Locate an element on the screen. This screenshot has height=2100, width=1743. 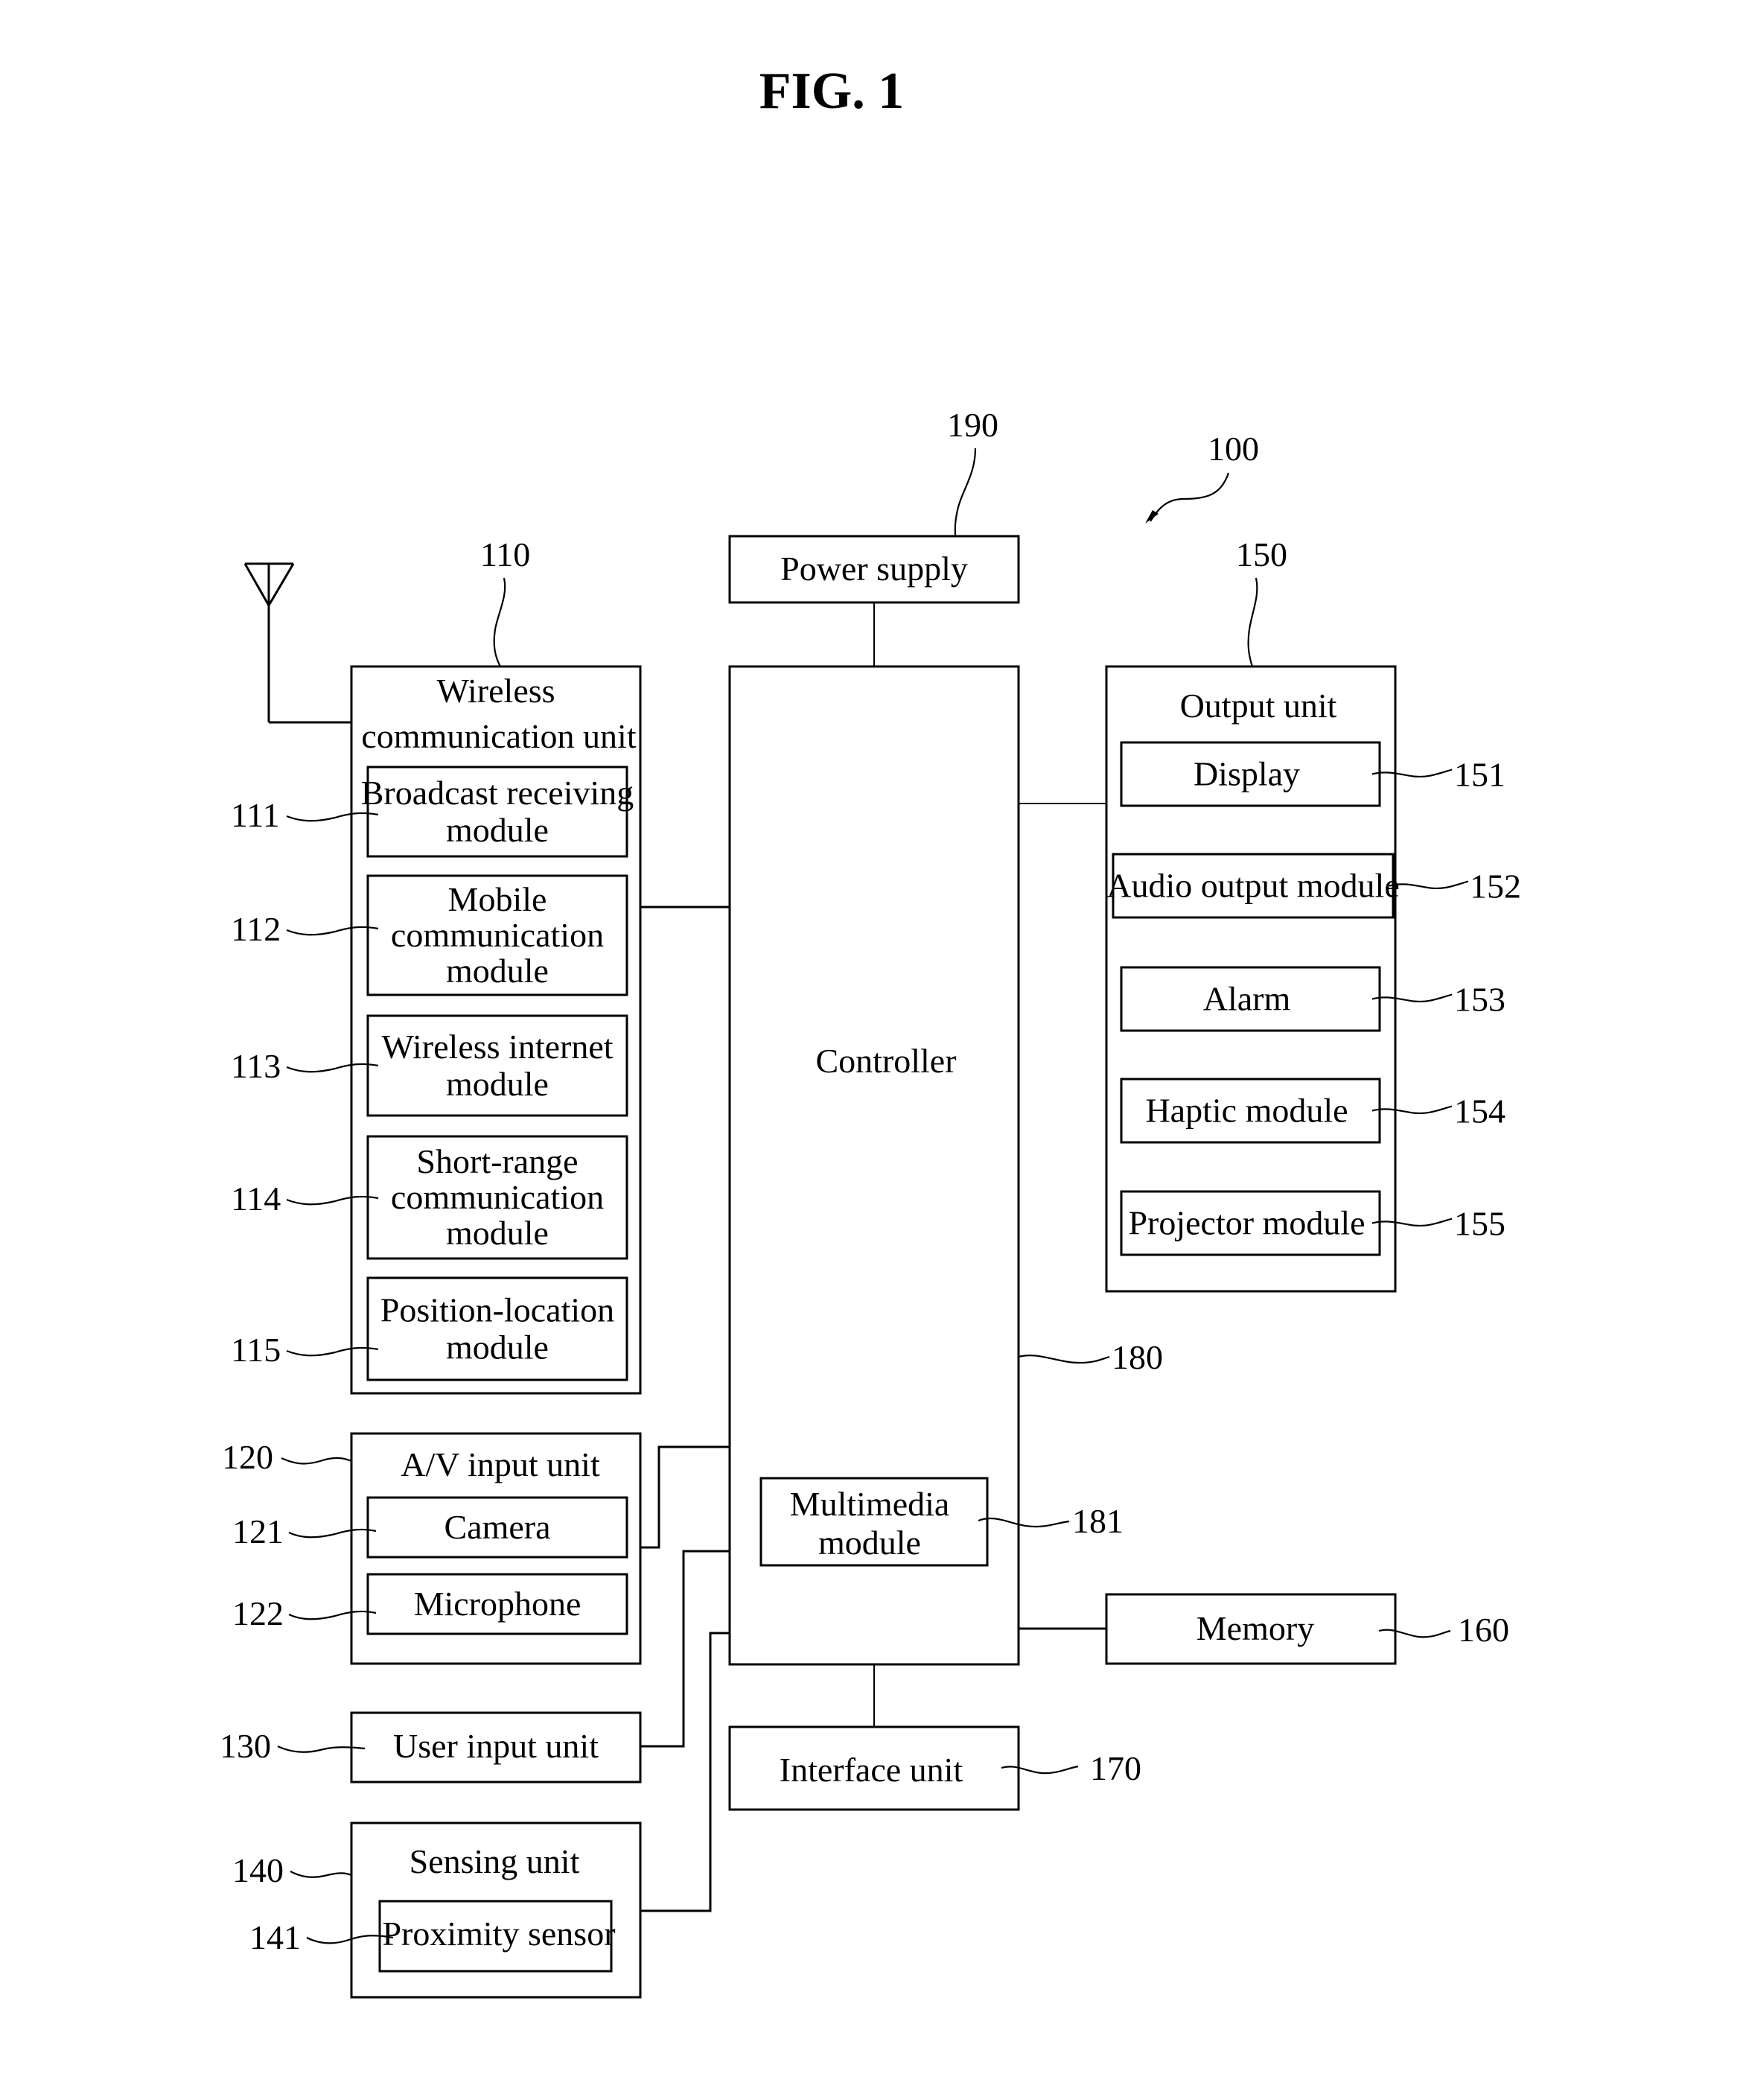
output-module: Audio output module 152 is located at coordinates (1313, 886).